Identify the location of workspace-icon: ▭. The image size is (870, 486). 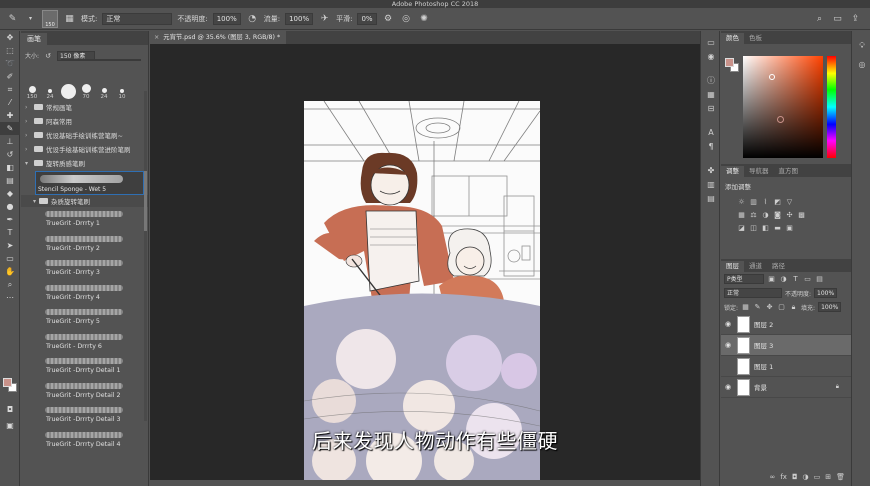
(837, 18).